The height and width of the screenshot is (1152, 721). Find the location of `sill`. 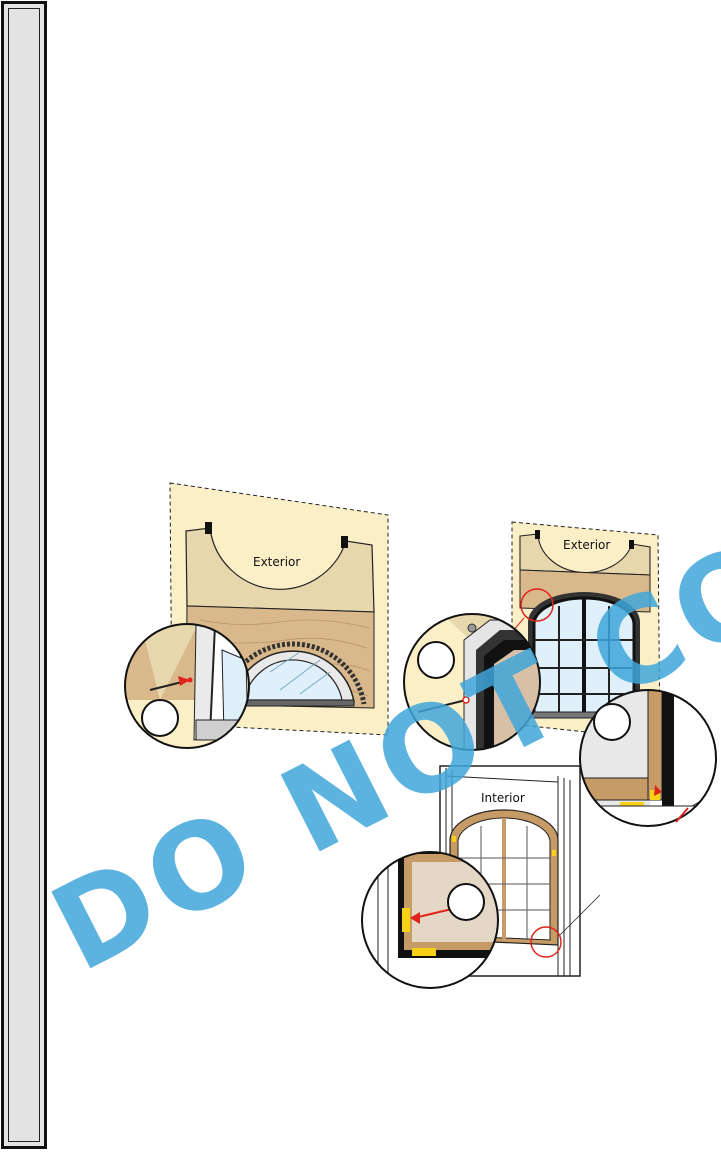

sill is located at coordinates (293, 703).